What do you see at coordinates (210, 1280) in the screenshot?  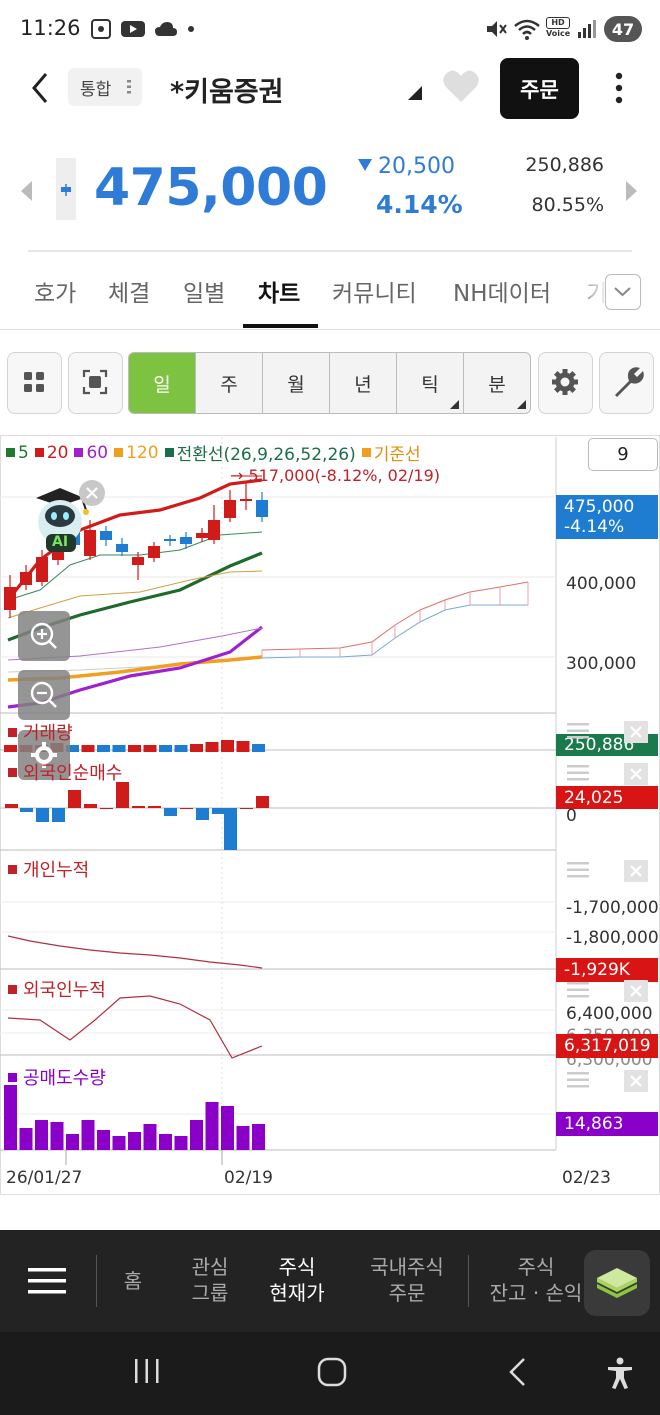 I see `nav-watchlist: 관심 그룹` at bounding box center [210, 1280].